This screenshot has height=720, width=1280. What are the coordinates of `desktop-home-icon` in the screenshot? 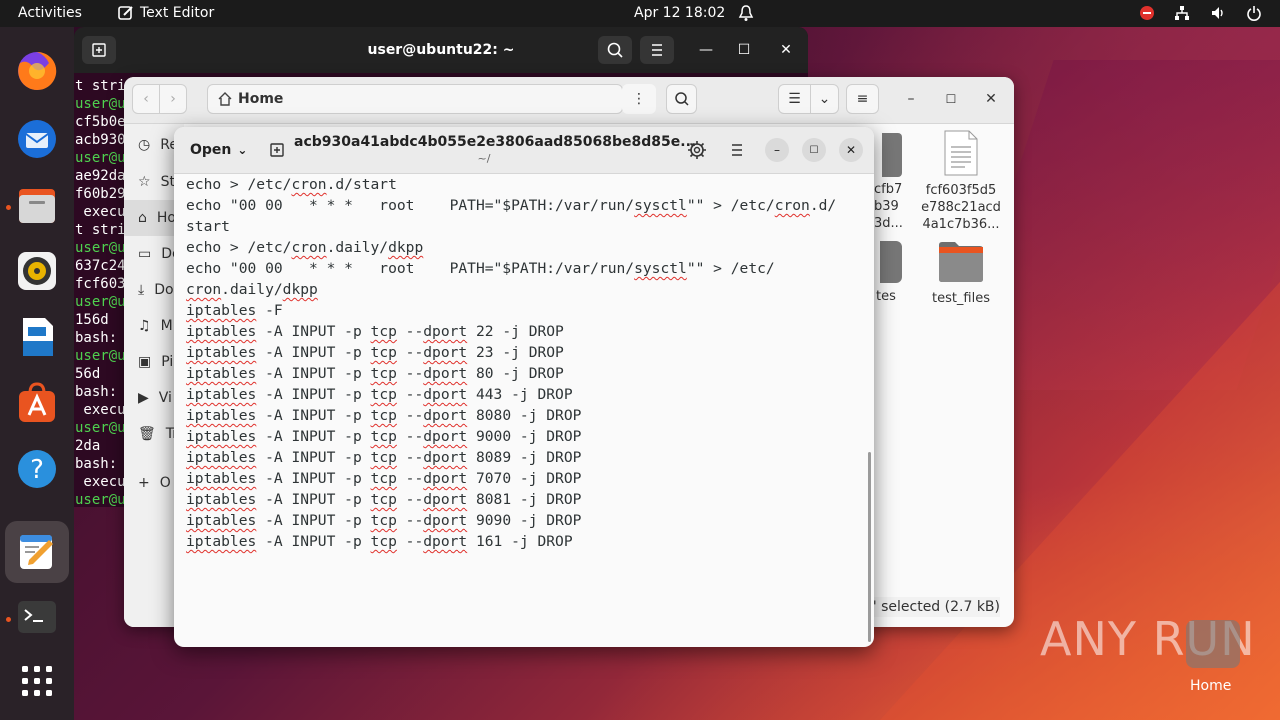 It's located at (1213, 644).